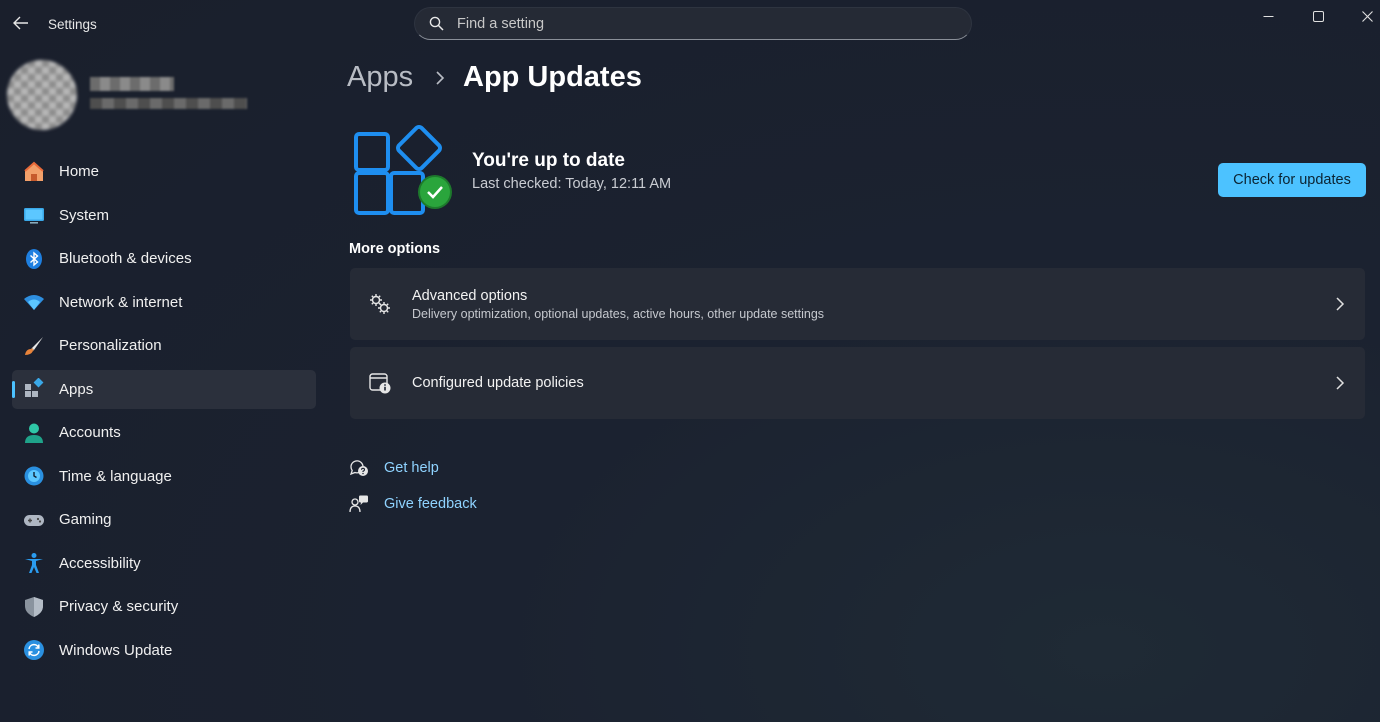 The image size is (1380, 722). I want to click on home-icon, so click(34, 172).